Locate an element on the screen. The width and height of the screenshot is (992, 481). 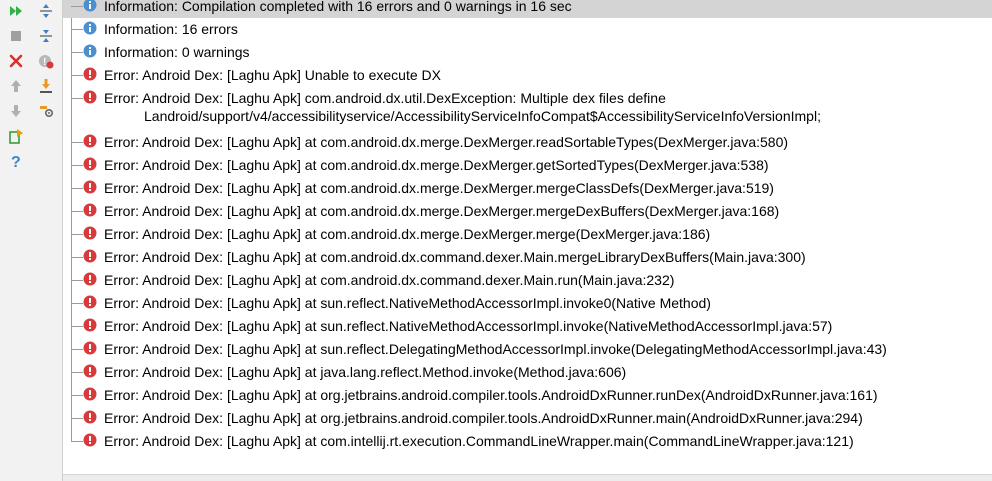
autoscroll-button is located at coordinates (46, 86).